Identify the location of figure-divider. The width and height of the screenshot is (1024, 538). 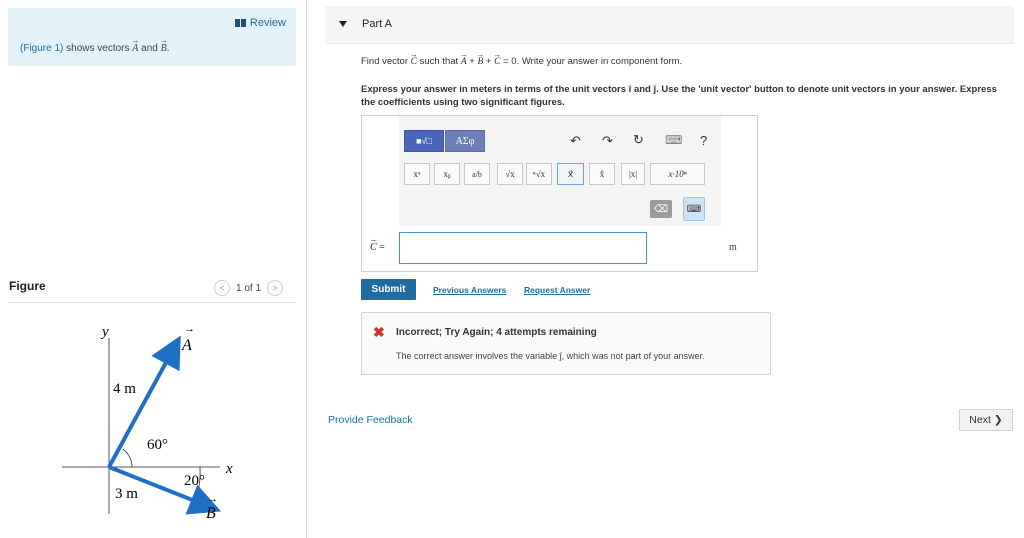
(152, 302).